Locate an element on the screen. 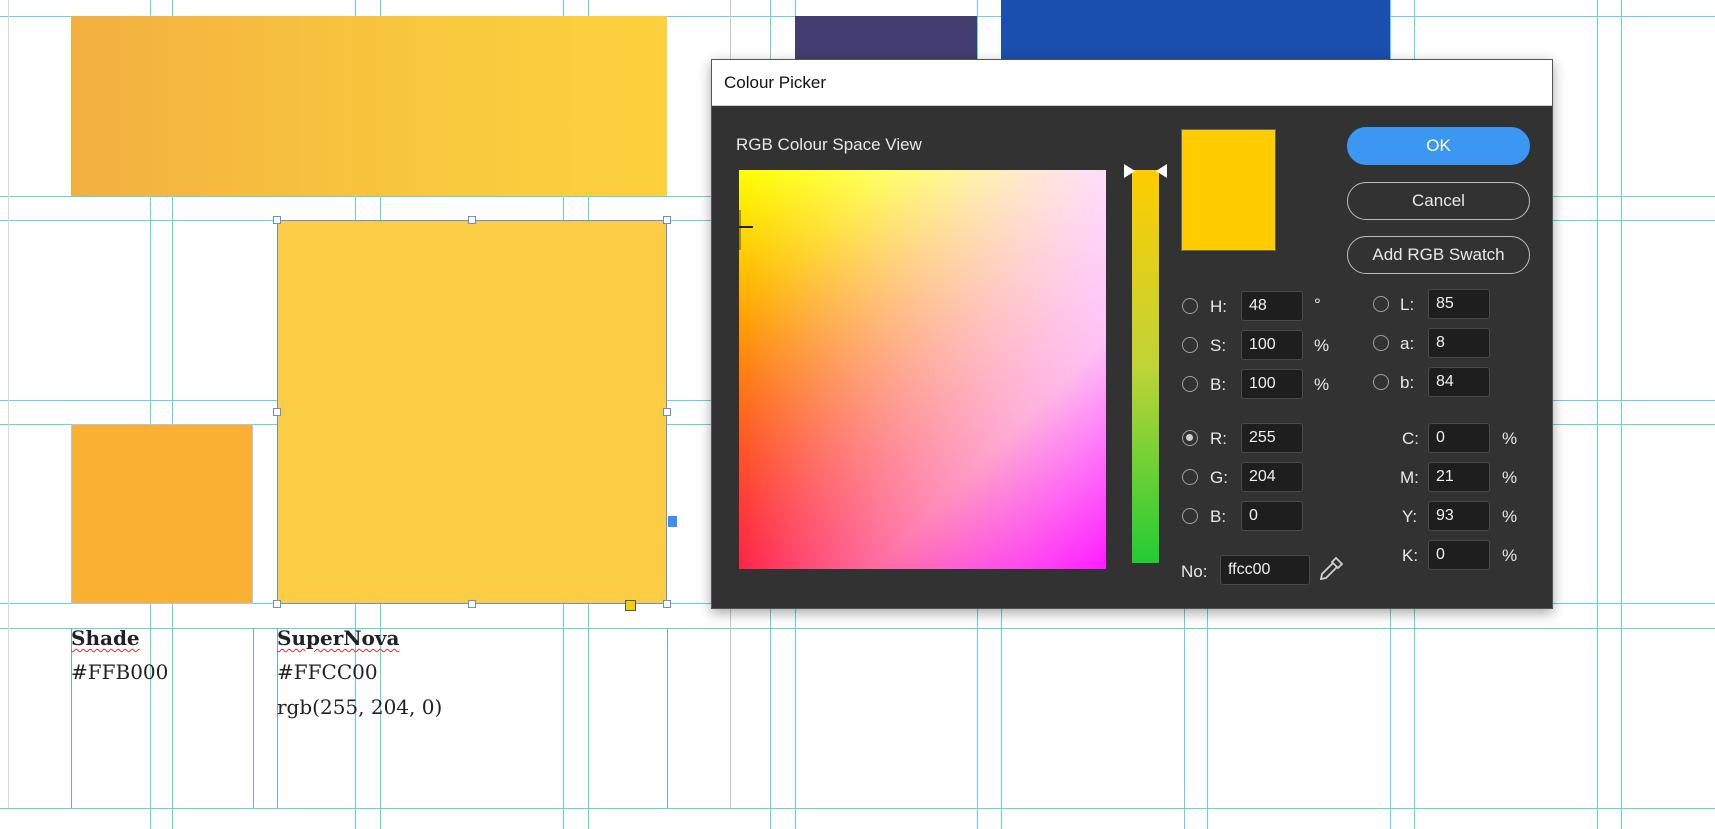  supernova-hex: #FFCC00 is located at coordinates (327, 672).